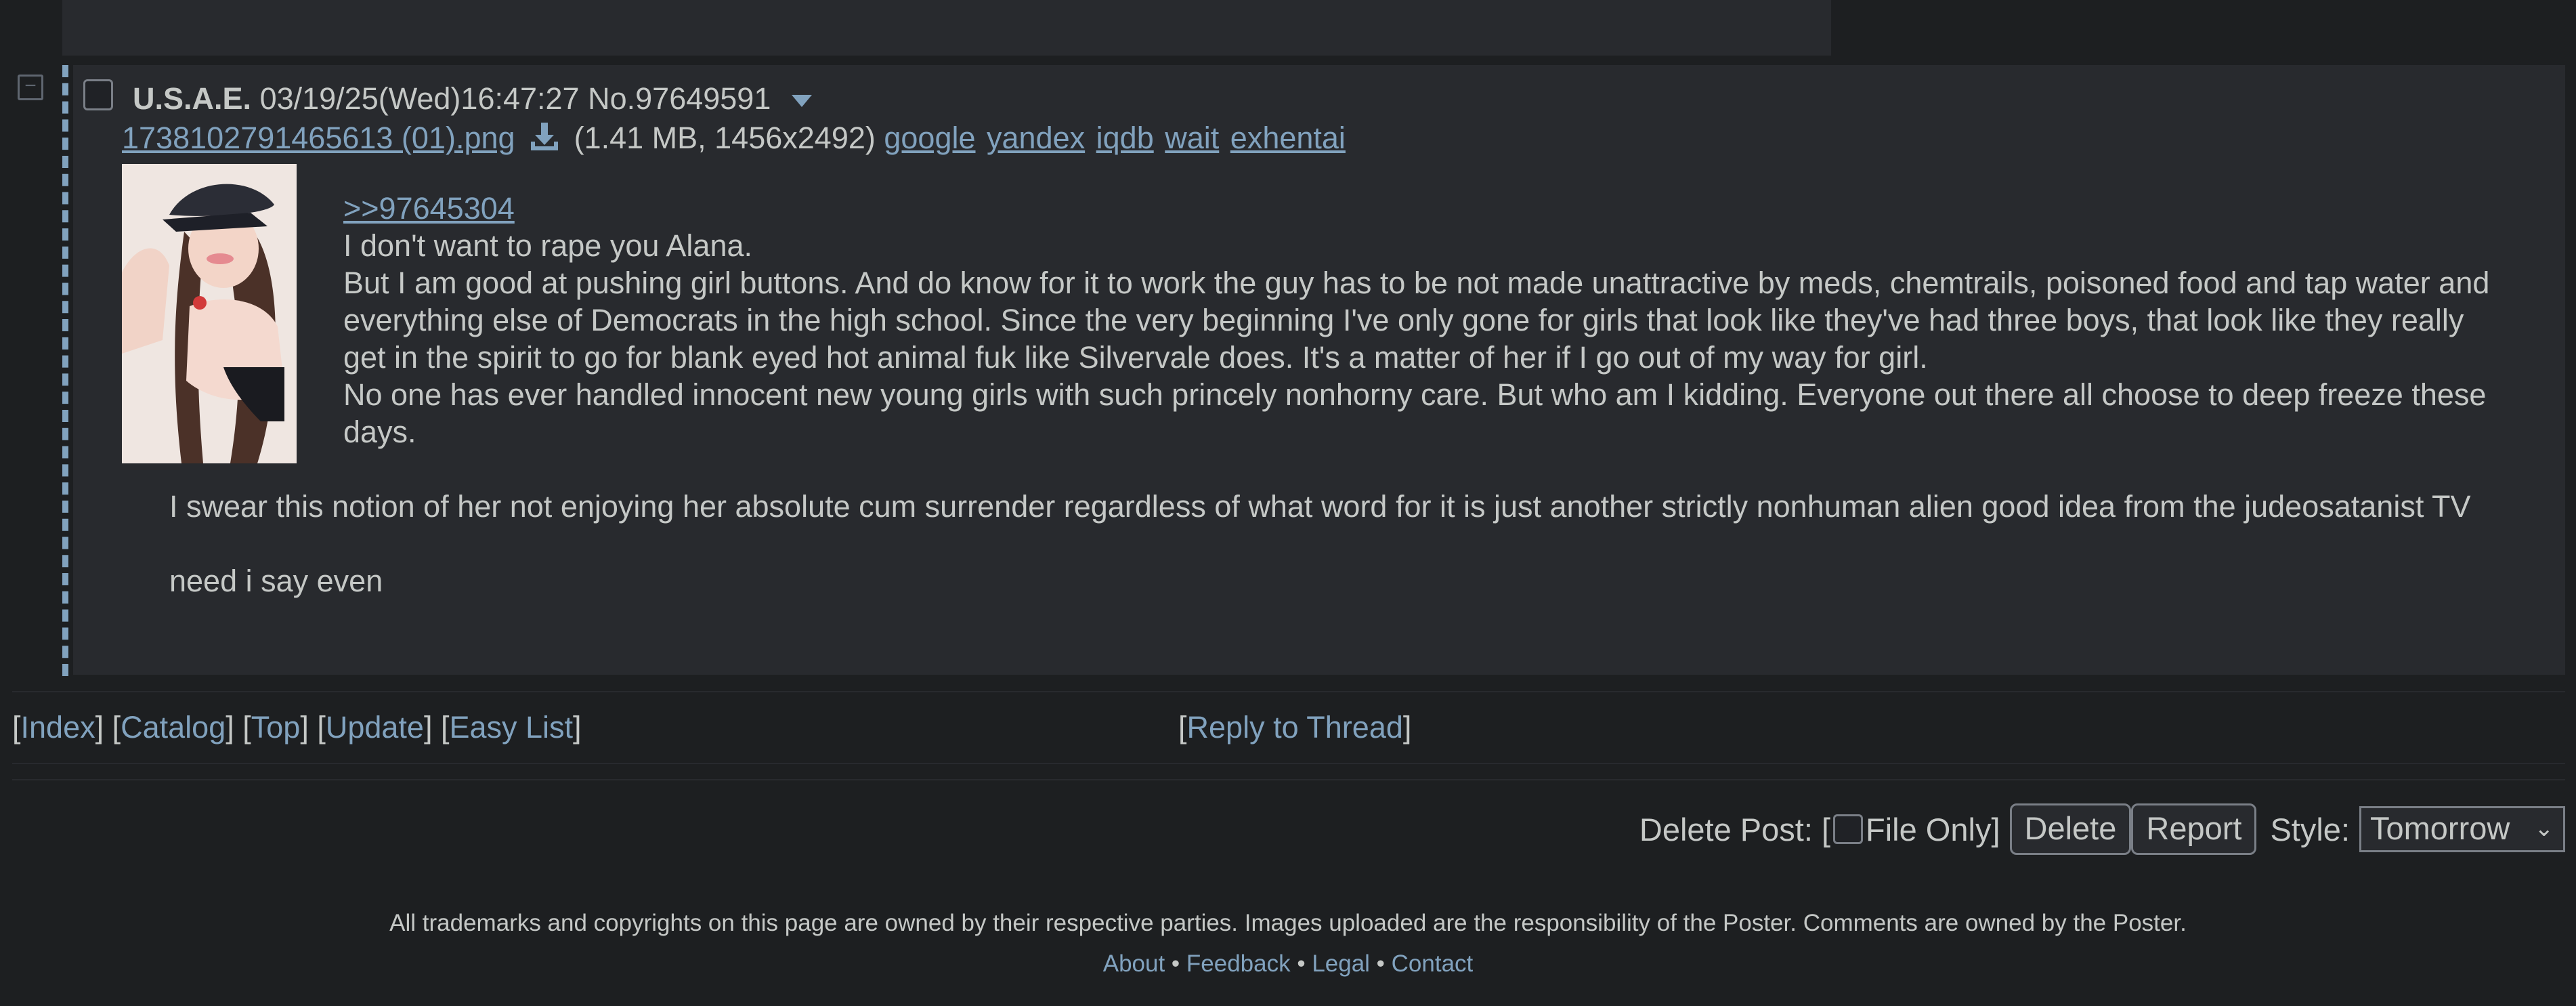 This screenshot has height=1006, width=2576. What do you see at coordinates (58, 727) in the screenshot?
I see `nav-index-link: Index` at bounding box center [58, 727].